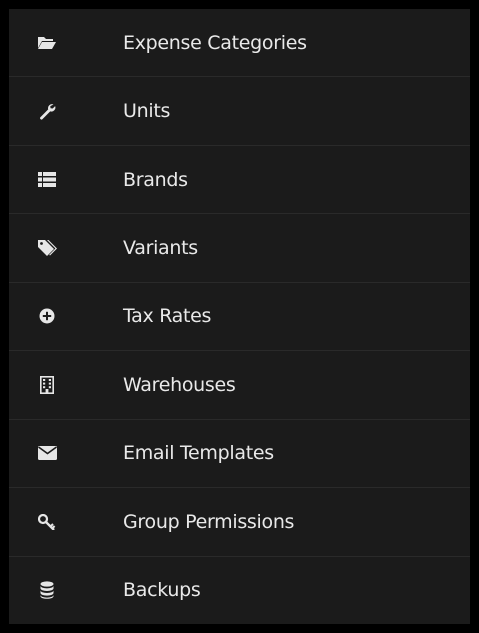 The image size is (479, 633). Describe the element at coordinates (179, 384) in the screenshot. I see `menu-item-label: Warehouses` at that location.